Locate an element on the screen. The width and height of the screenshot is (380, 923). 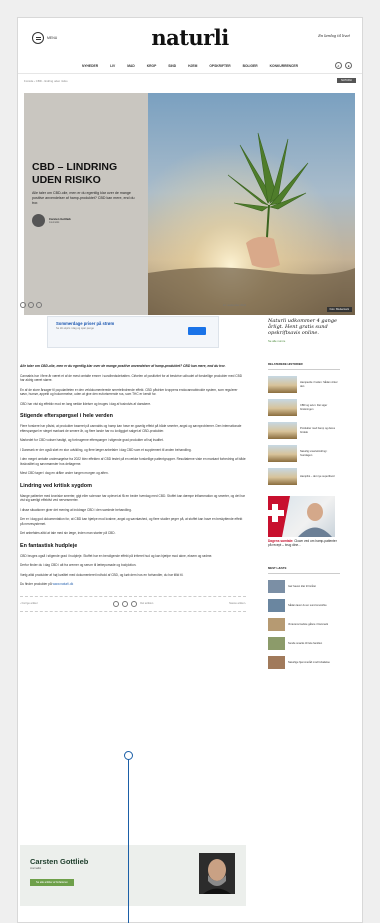
cursor-pointer-line is located at coordinates (128, 839).